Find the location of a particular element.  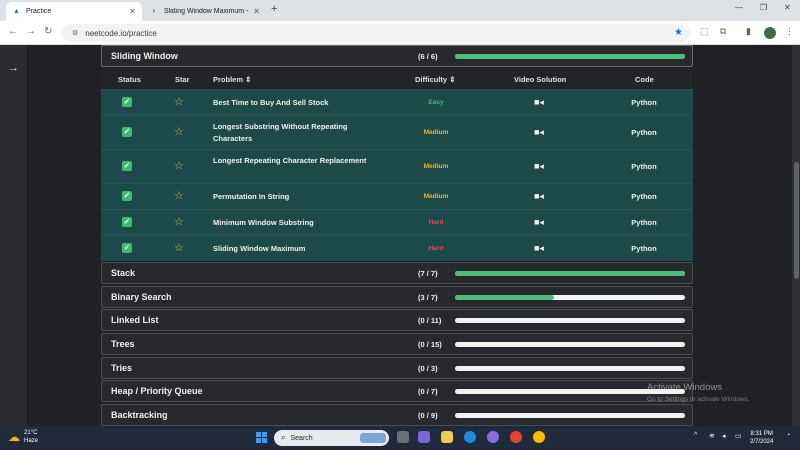

section-trees: Trees (0 / 15) is located at coordinates (397, 343).